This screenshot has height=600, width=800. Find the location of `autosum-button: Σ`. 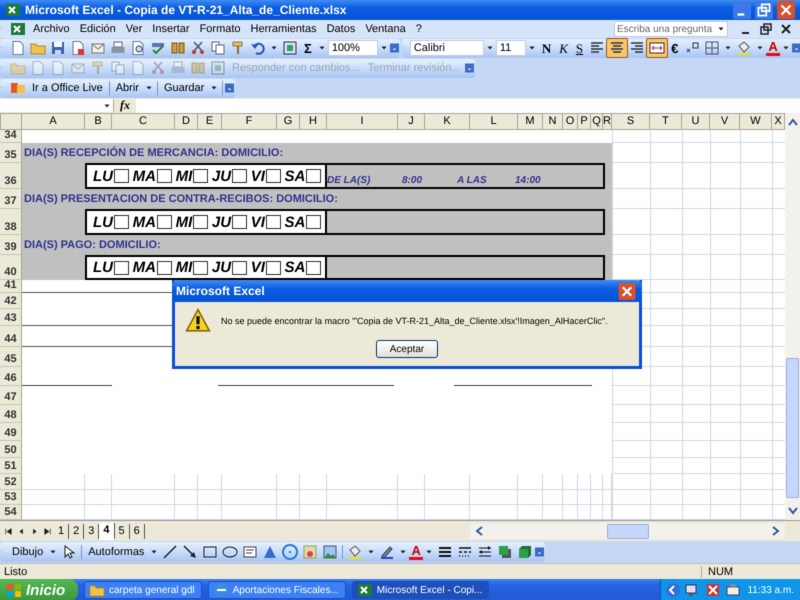

autosum-button: Σ is located at coordinates (308, 48).